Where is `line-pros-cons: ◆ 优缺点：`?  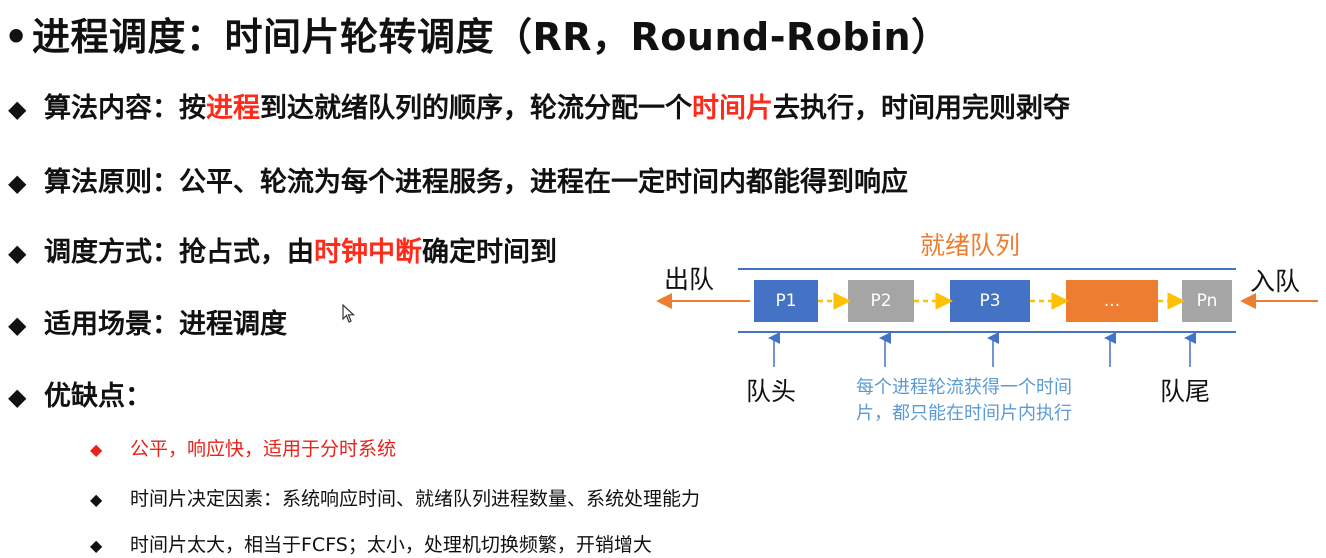 line-pros-cons: ◆ 优缺点： is located at coordinates (80, 393).